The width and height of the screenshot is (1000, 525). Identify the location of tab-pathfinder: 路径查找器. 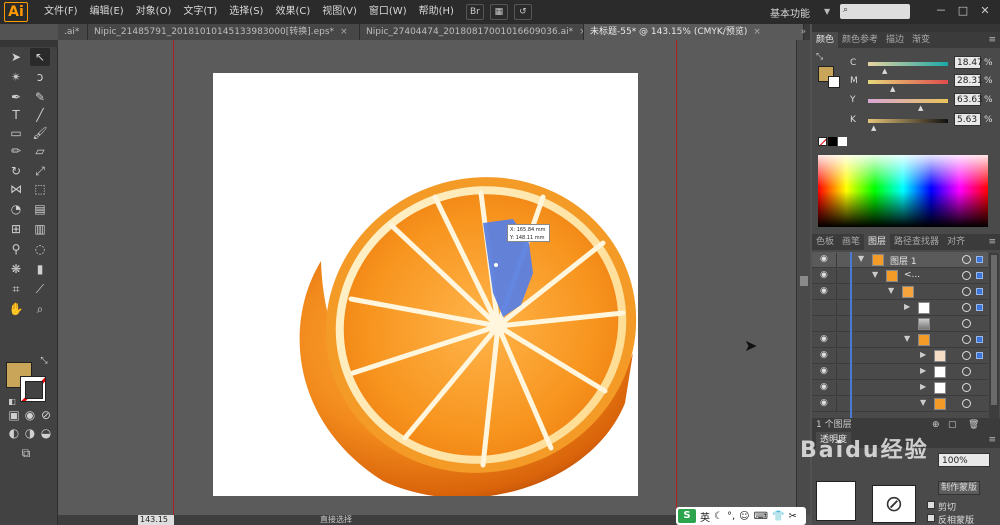
(916, 242).